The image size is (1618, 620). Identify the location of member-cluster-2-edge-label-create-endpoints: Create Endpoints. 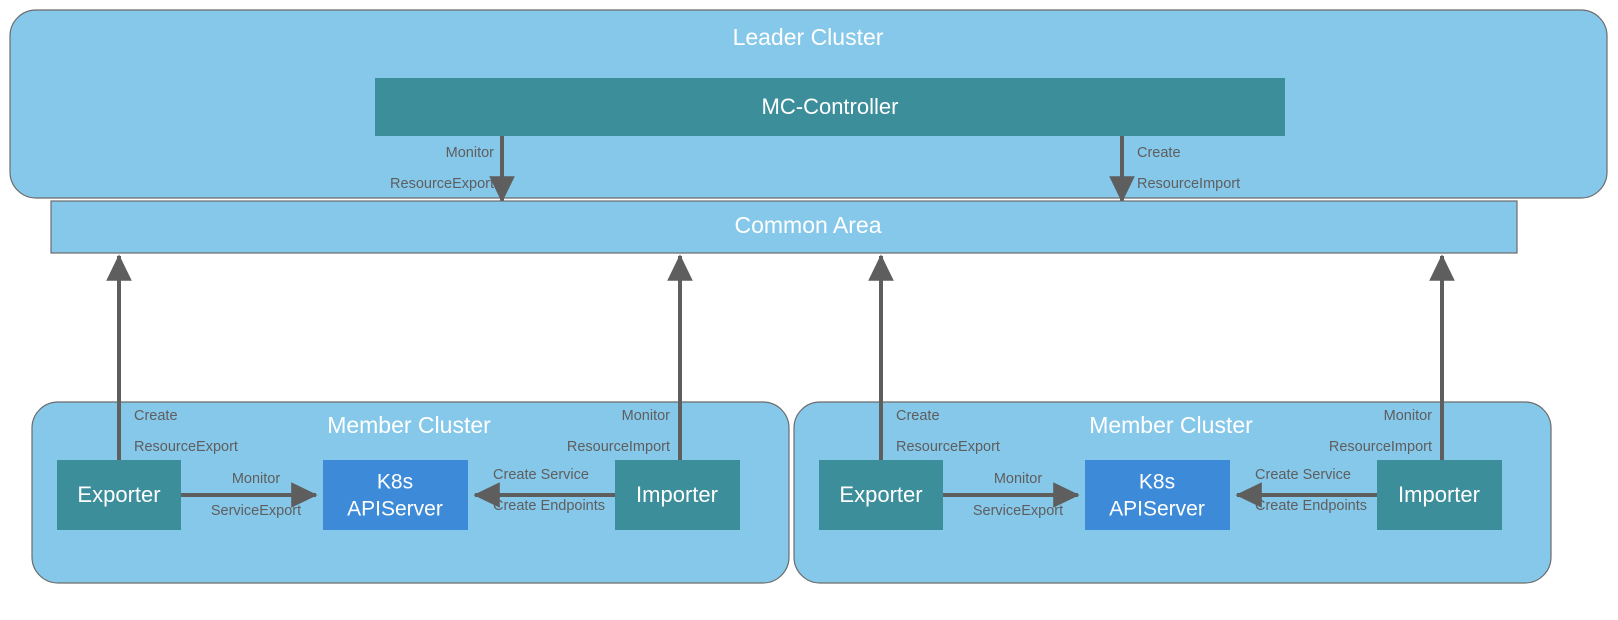
(1311, 506).